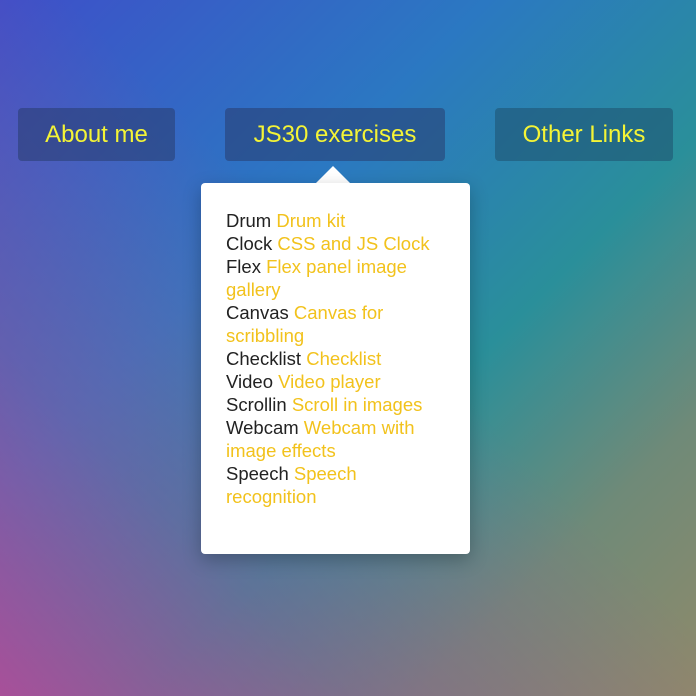 This screenshot has height=696, width=696. What do you see at coordinates (353, 243) in the screenshot?
I see `item-link: CSS and JS Clock` at bounding box center [353, 243].